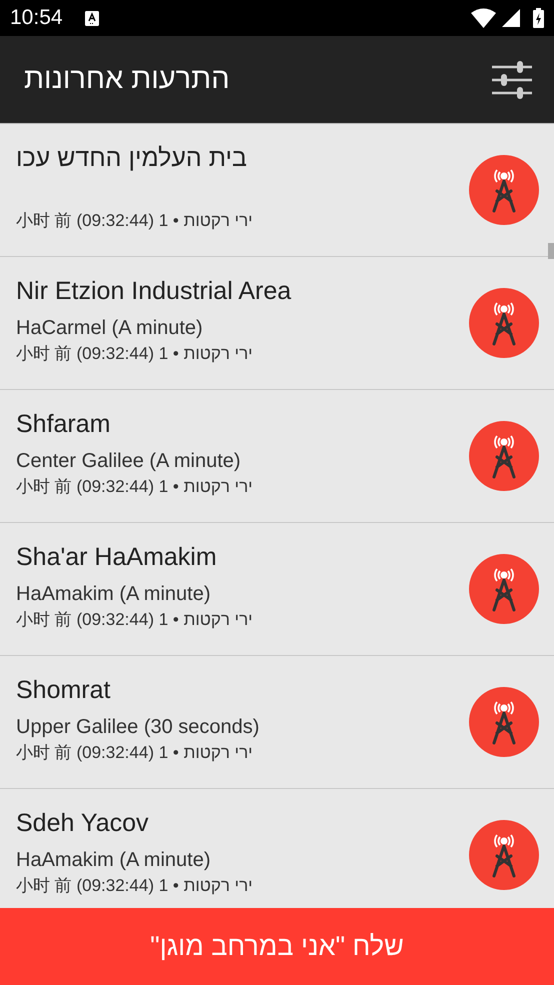  Describe the element at coordinates (538, 18) in the screenshot. I see `battery-icon` at that location.